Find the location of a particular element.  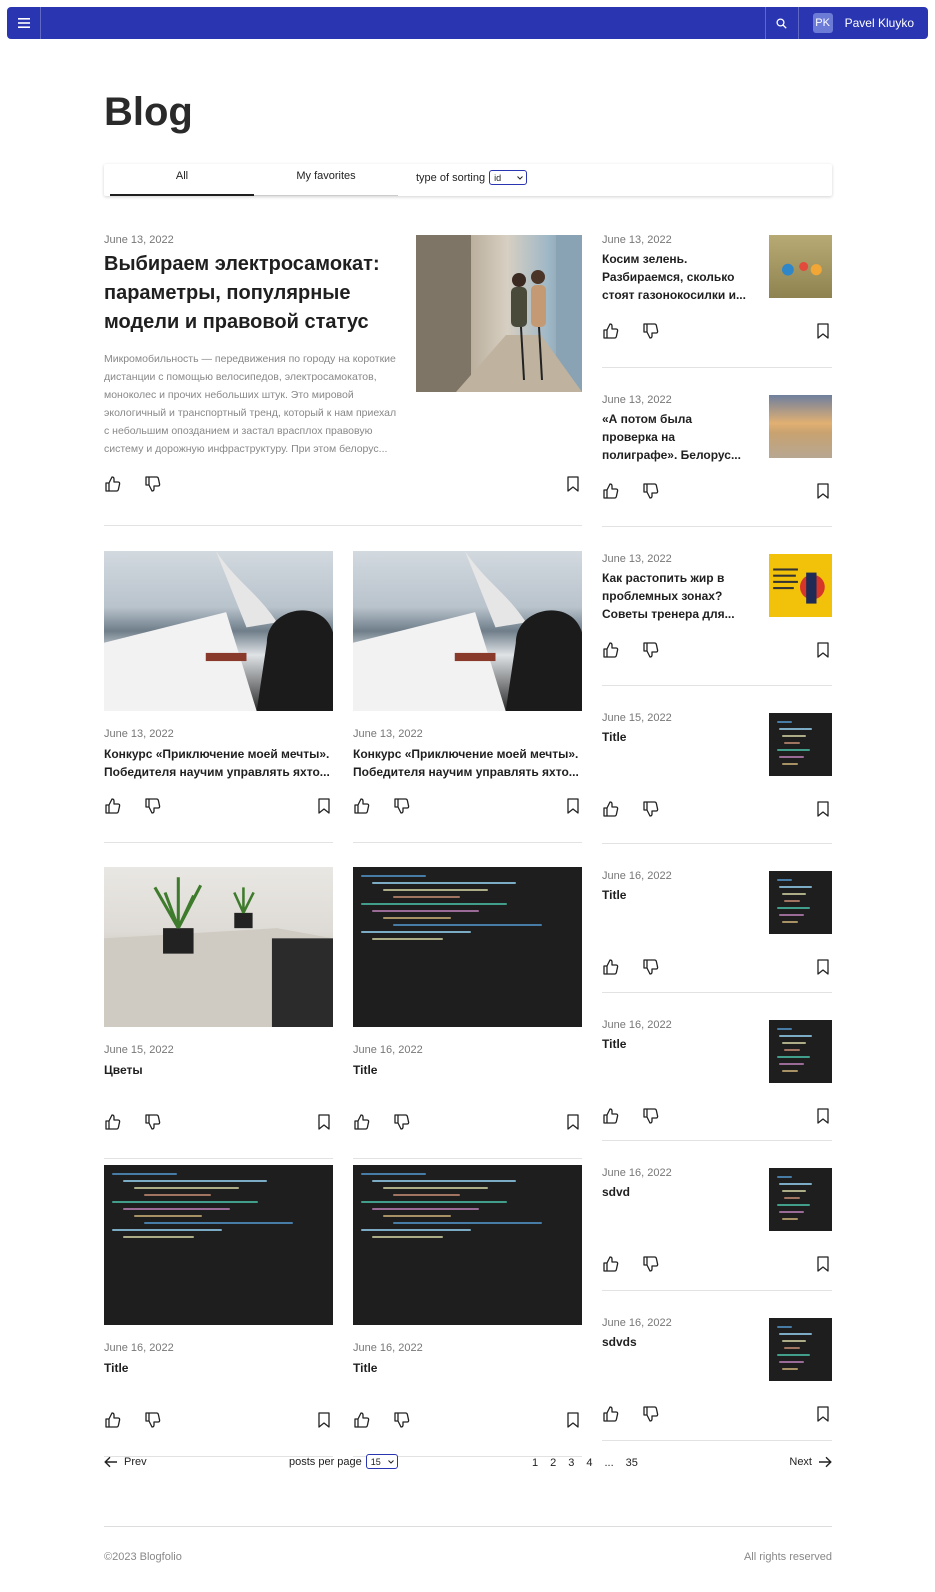

menu-button is located at coordinates (24, 23).